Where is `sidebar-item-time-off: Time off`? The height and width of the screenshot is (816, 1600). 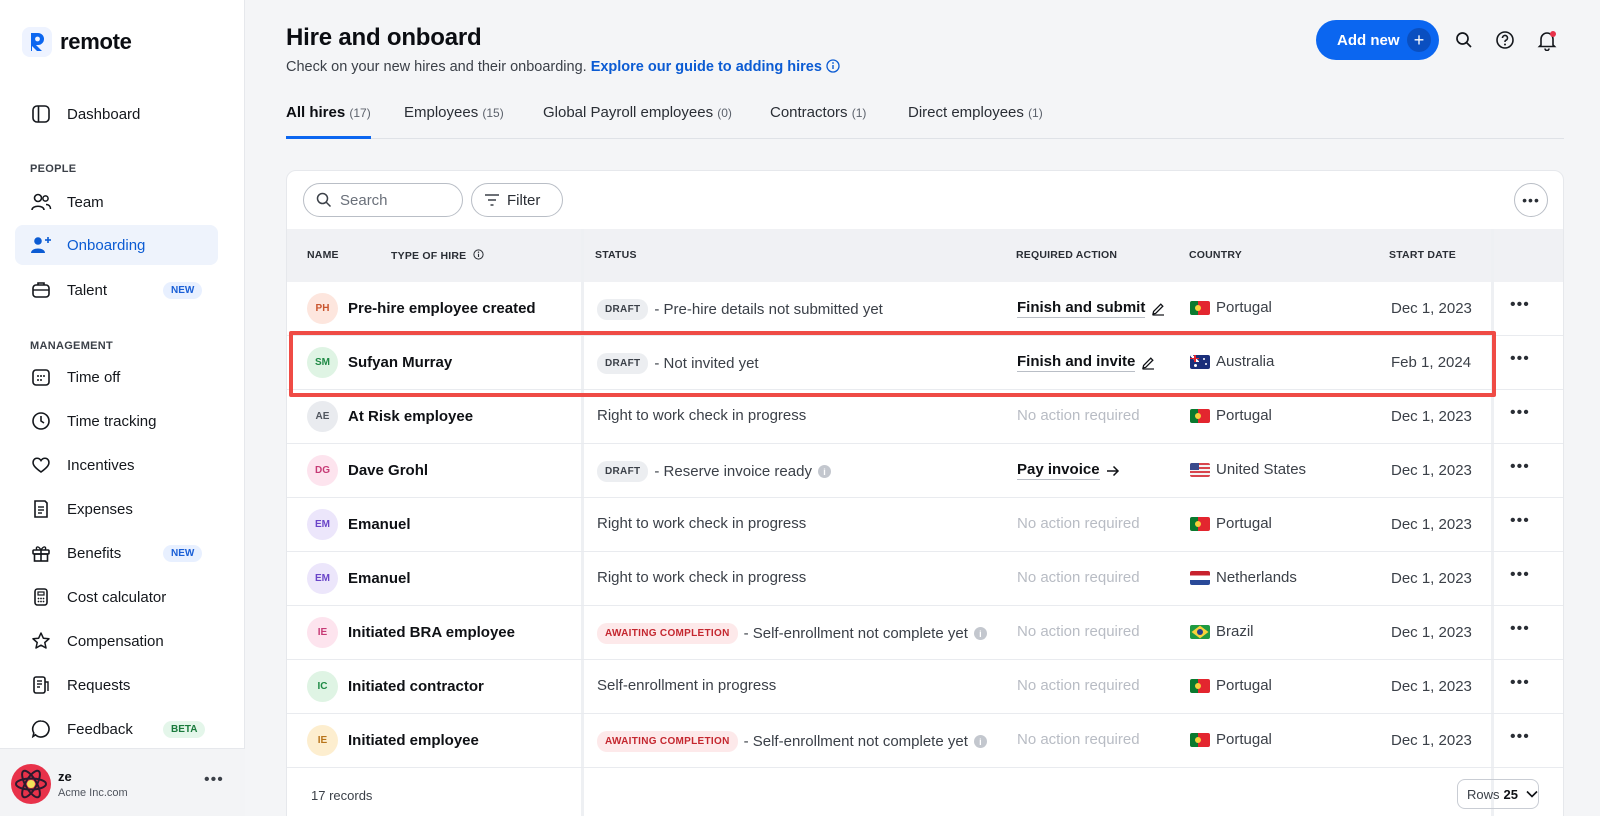 sidebar-item-time-off: Time off is located at coordinates (116, 377).